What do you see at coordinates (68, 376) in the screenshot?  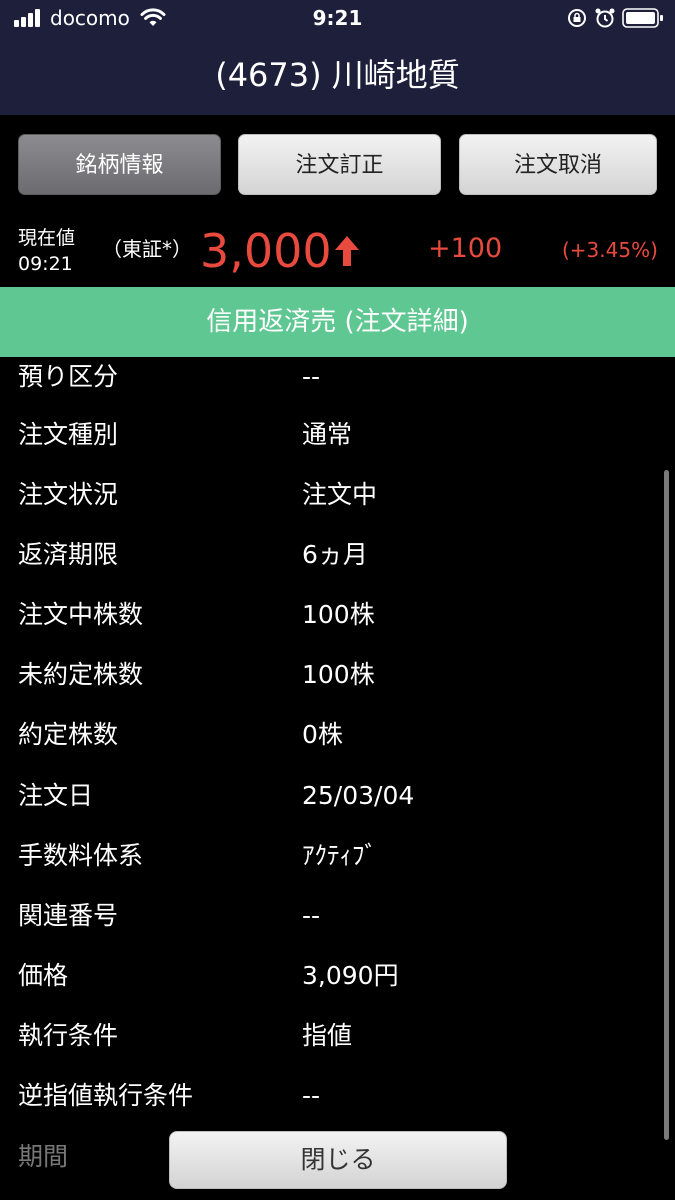 I see `detail-key: 預り区分` at bounding box center [68, 376].